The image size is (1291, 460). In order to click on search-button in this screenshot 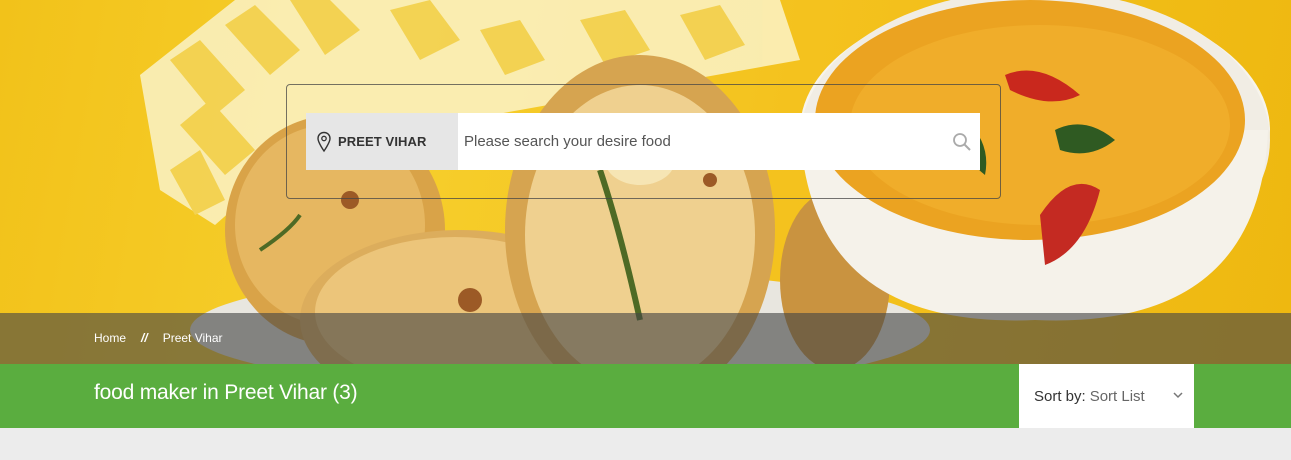, I will do `click(962, 142)`.